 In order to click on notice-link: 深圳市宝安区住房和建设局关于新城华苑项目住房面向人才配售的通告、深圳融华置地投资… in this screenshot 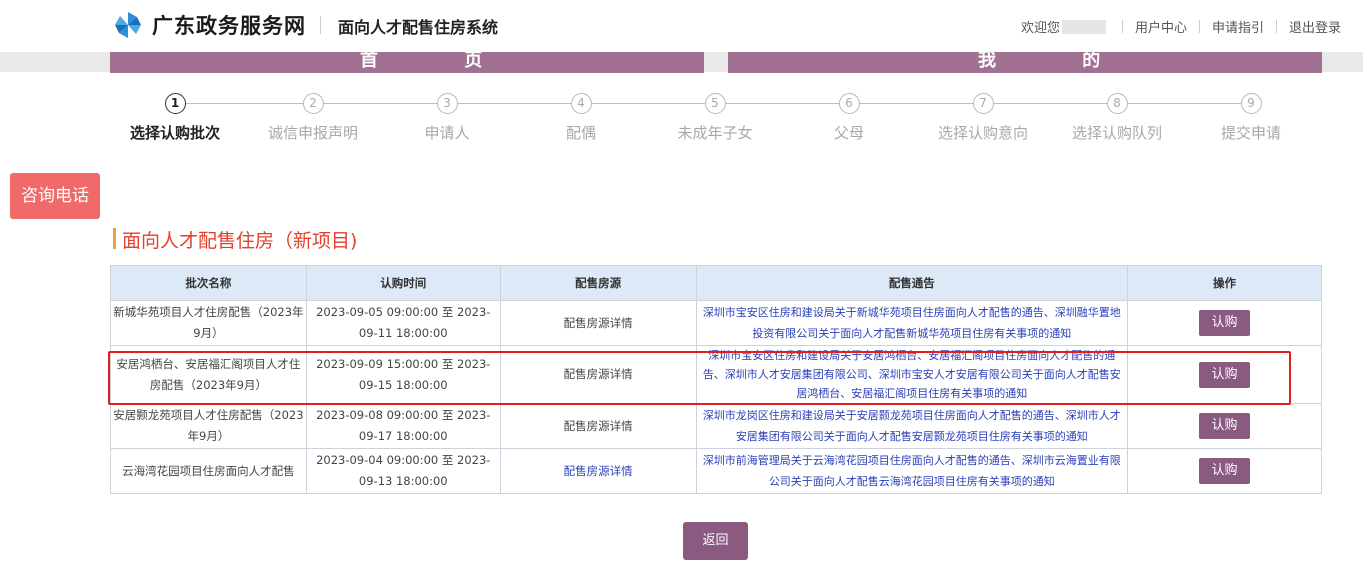, I will do `click(912, 323)`.